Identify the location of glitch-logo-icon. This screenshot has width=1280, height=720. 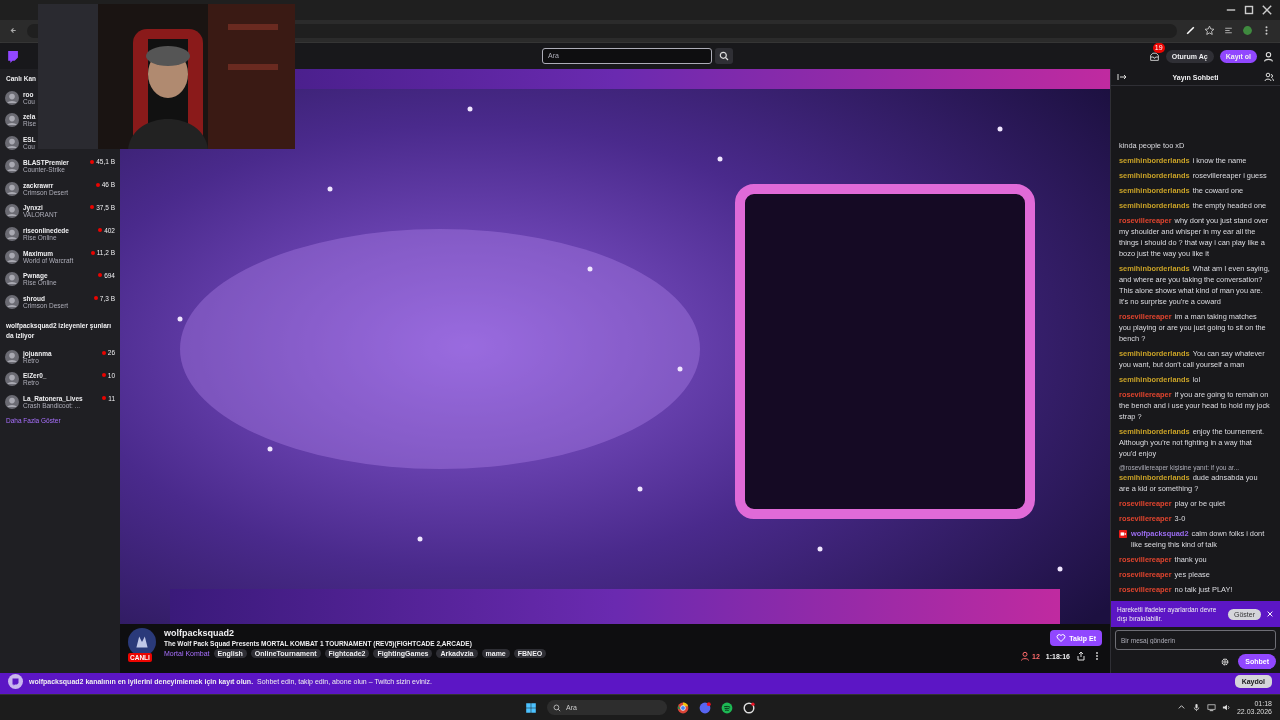
(15, 682).